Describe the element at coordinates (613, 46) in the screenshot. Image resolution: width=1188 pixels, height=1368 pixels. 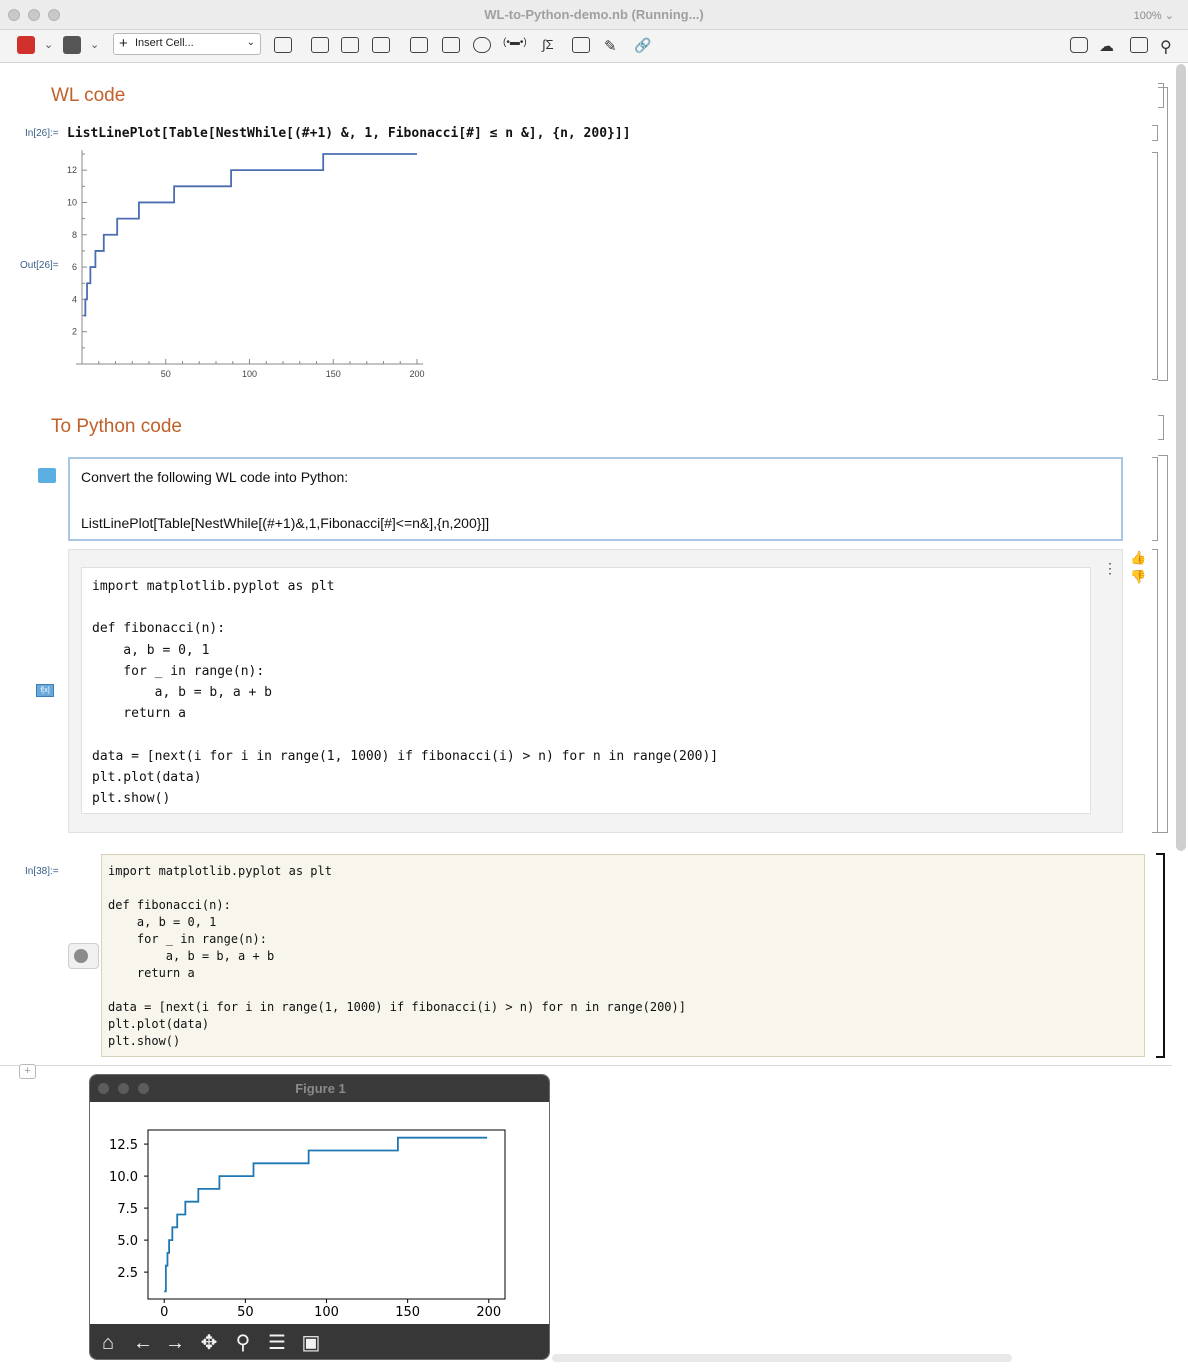
I see `drawing-tools-icon: ✎` at that location.